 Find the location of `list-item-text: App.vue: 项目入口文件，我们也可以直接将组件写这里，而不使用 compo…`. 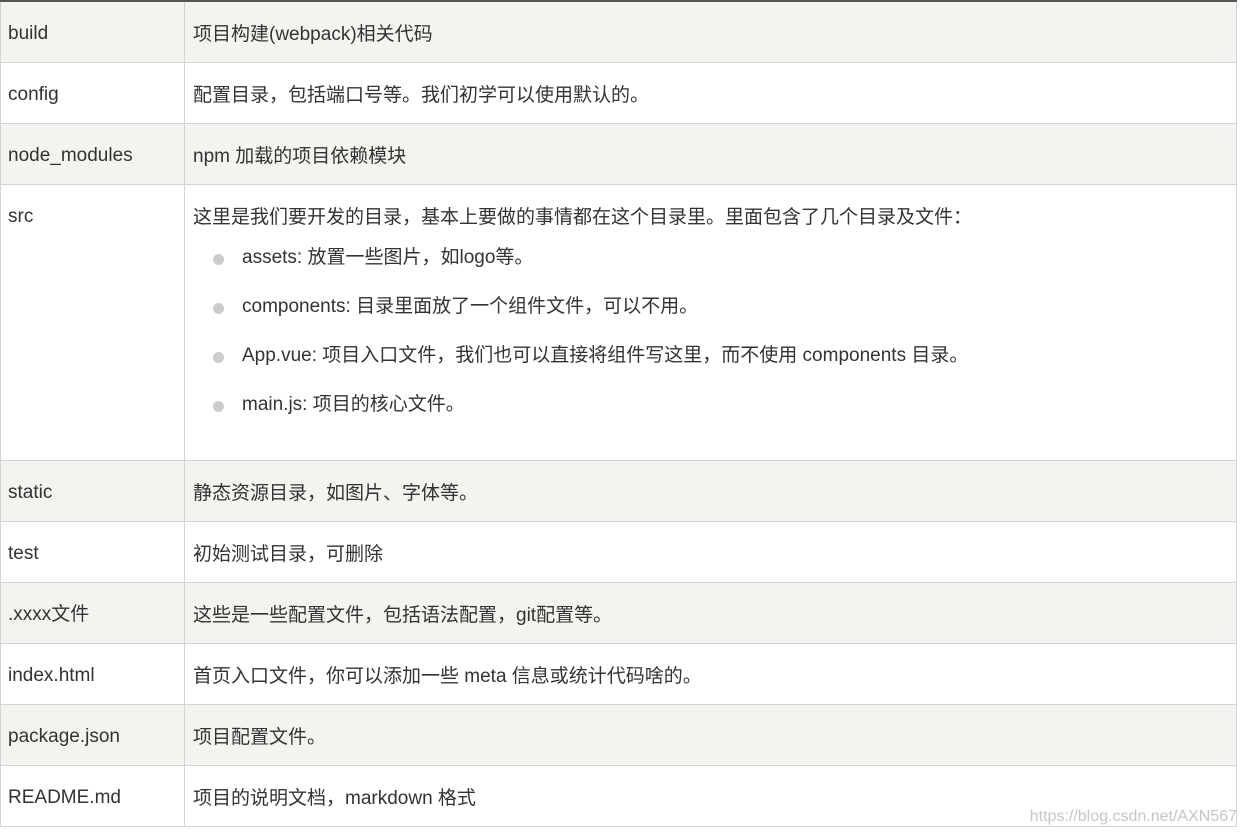

list-item-text: App.vue: 项目入口文件，我们也可以直接将组件写这里，而不使用 compo… is located at coordinates (605, 355).